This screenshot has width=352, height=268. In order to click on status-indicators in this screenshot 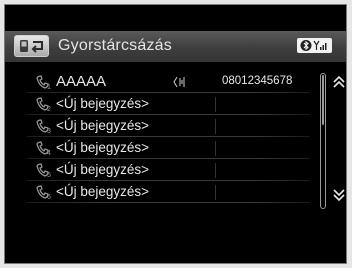, I will do `click(314, 45)`.